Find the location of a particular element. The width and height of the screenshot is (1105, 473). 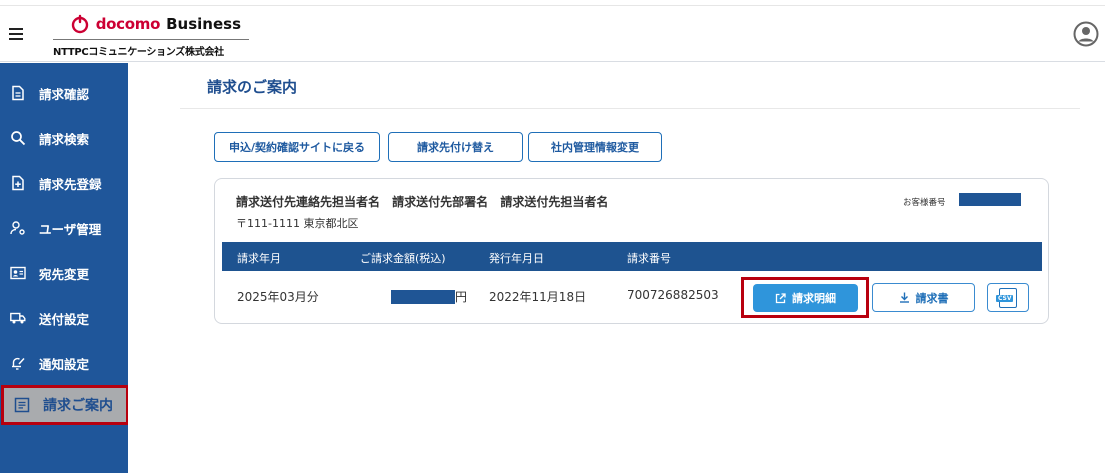

sidebar-item-label: 通知設定 is located at coordinates (64, 364).